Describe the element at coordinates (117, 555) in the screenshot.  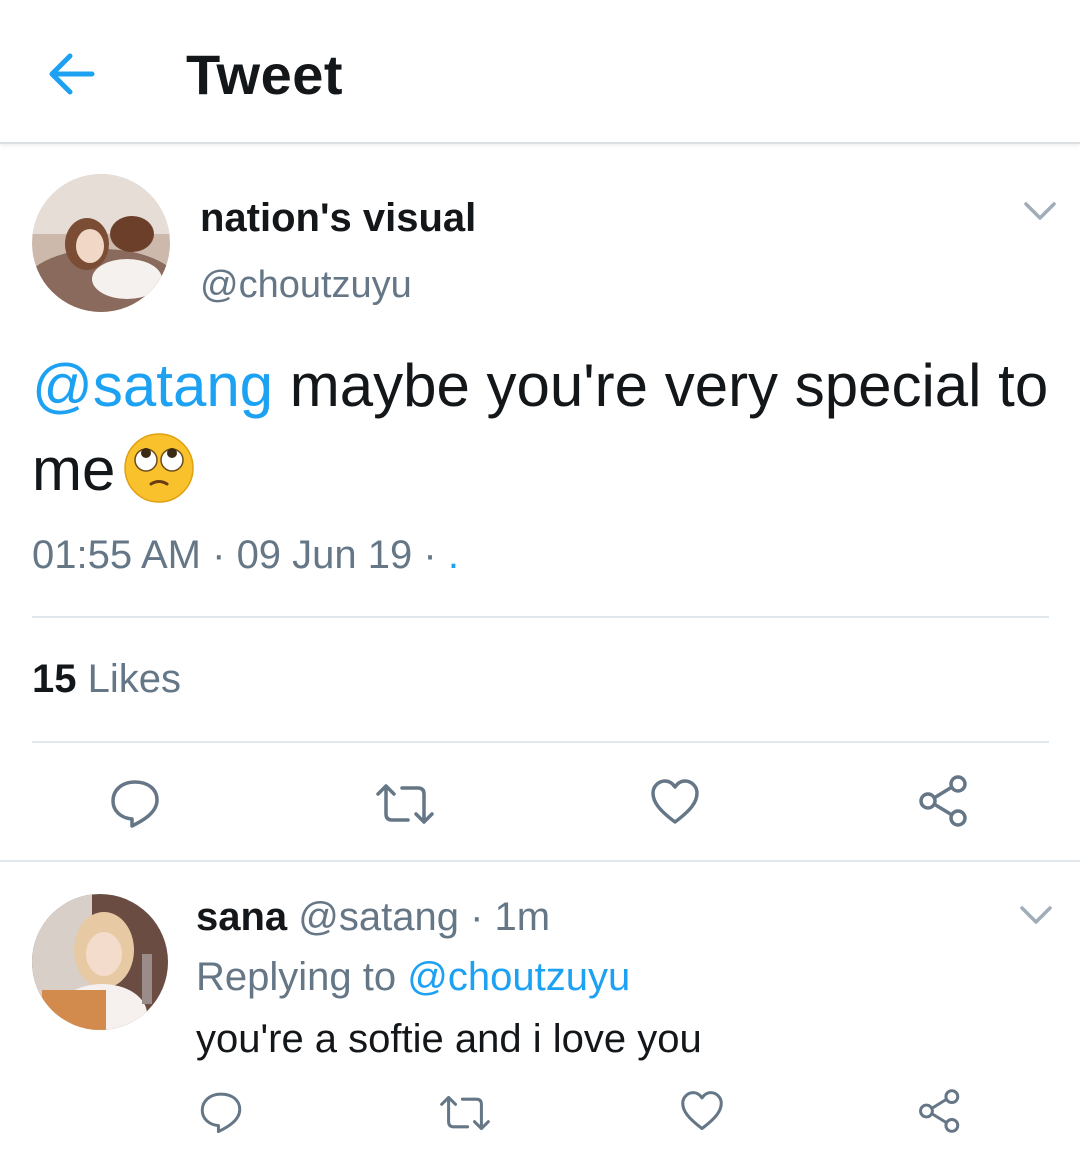
I see `tweet-time: 01:55 AM` at that location.